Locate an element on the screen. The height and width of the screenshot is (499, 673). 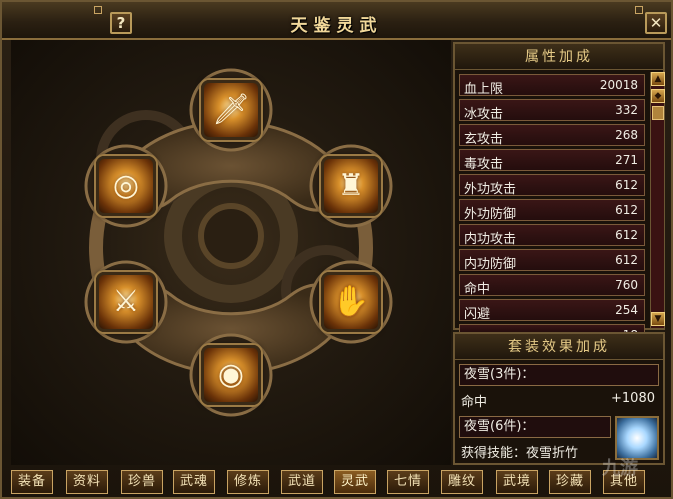
gear-hub is located at coordinates (231, 236).